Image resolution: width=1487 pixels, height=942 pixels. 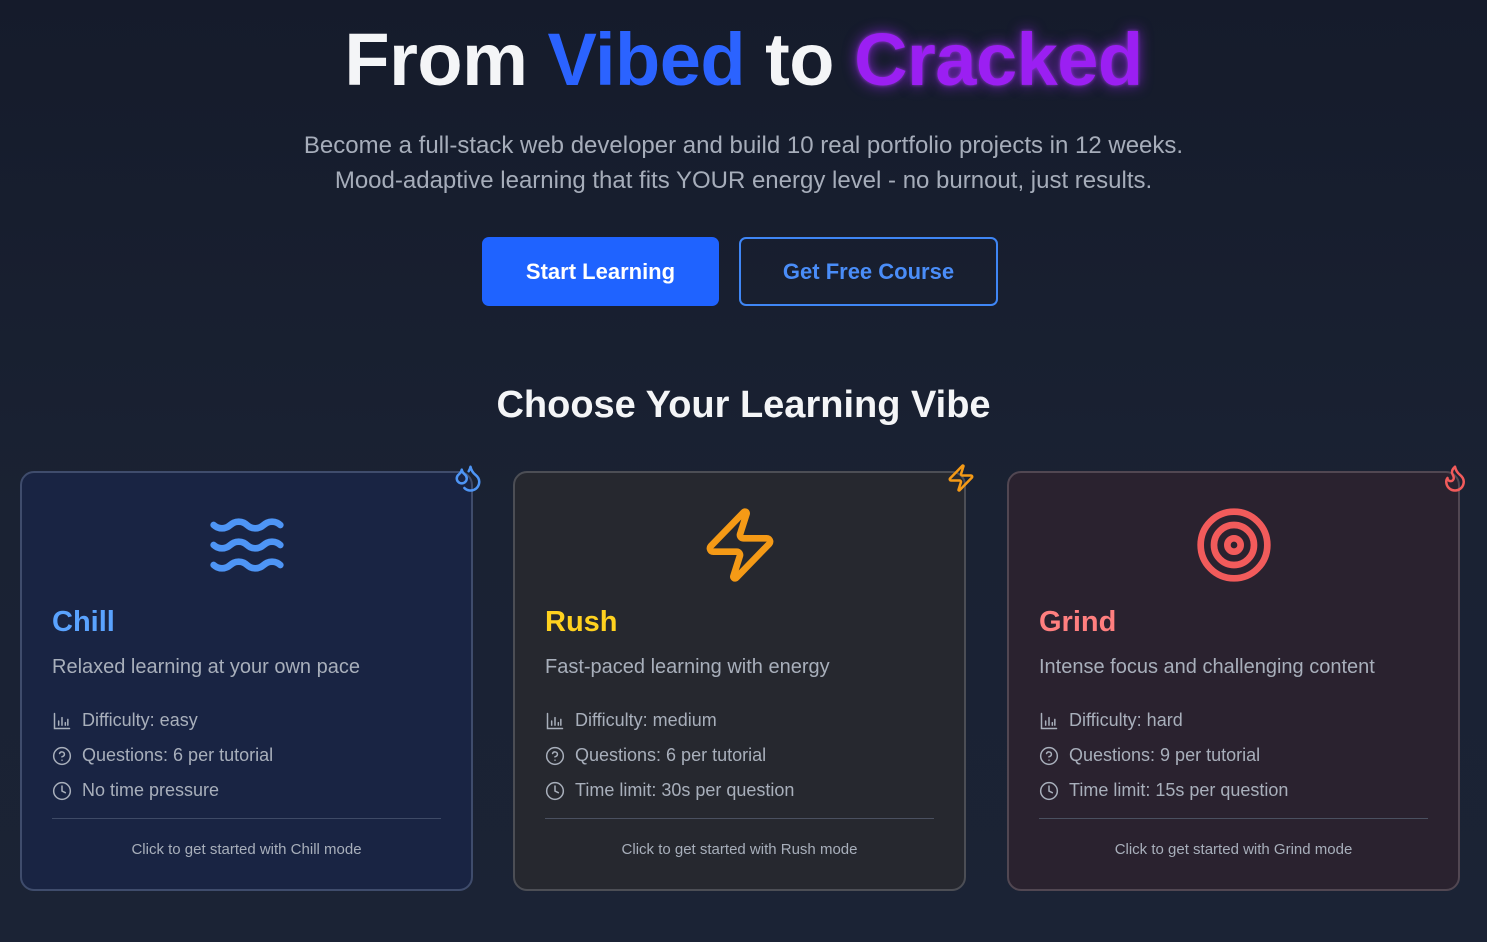 What do you see at coordinates (1233, 849) in the screenshot?
I see `mode-cta-text: Click to get started with Grind mode` at bounding box center [1233, 849].